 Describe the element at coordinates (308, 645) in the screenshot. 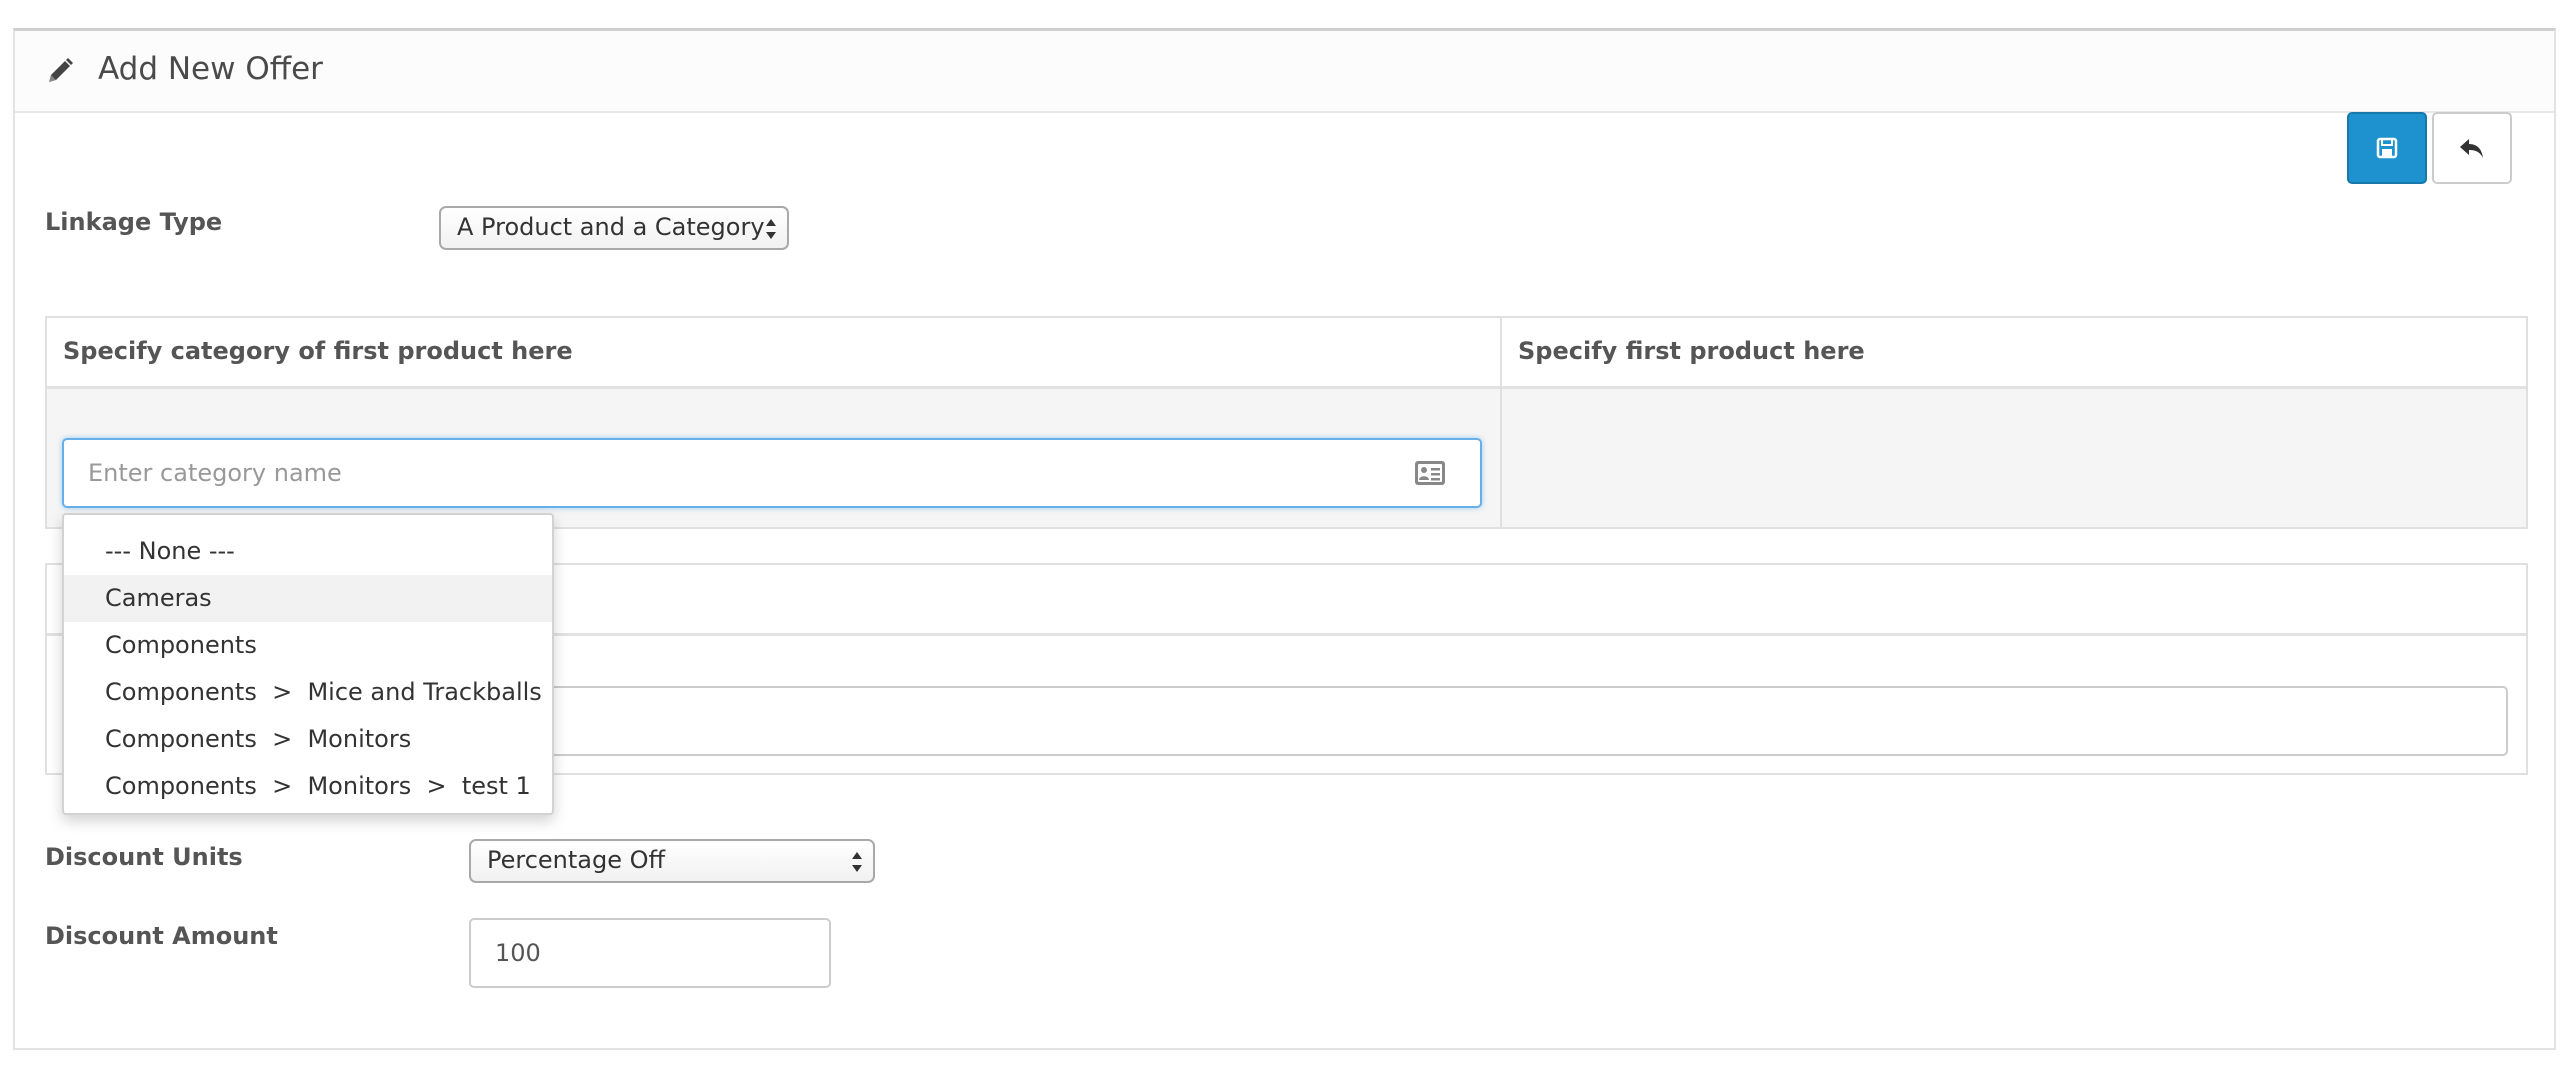

I see `dropdown-item-components: Components` at that location.